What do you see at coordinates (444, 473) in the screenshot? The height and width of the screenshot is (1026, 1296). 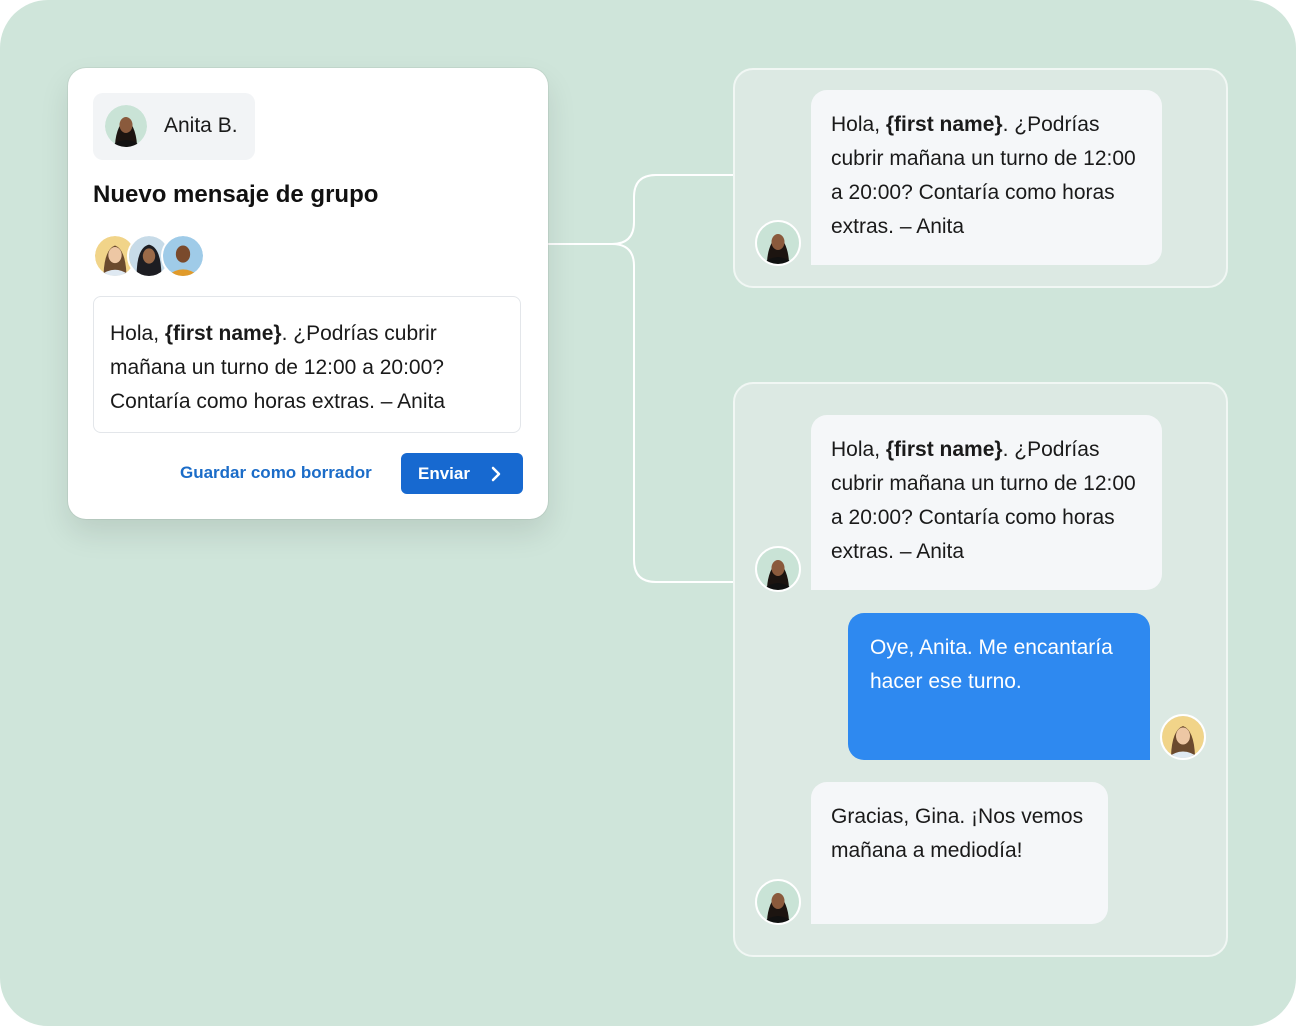 I see `send-button-label: Enviar` at bounding box center [444, 473].